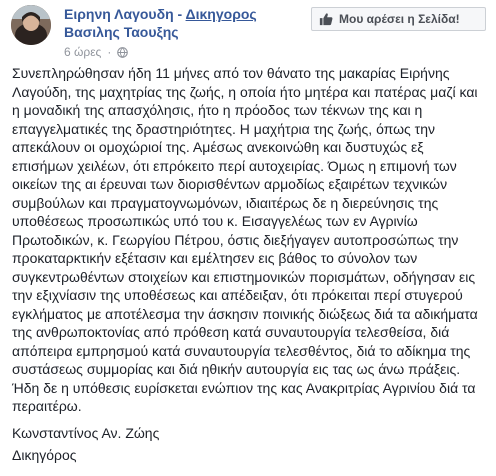  Describe the element at coordinates (221, 14) in the screenshot. I see `author-role-link: Δικηγορος` at that location.